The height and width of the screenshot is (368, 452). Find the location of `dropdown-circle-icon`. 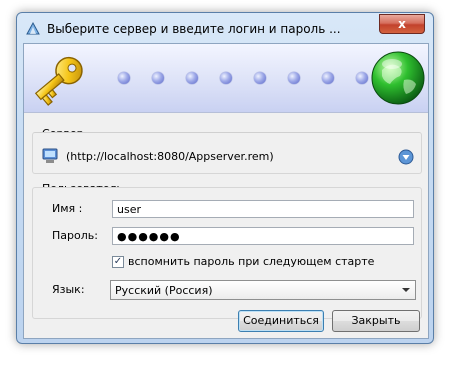

dropdown-circle-icon is located at coordinates (406, 157).